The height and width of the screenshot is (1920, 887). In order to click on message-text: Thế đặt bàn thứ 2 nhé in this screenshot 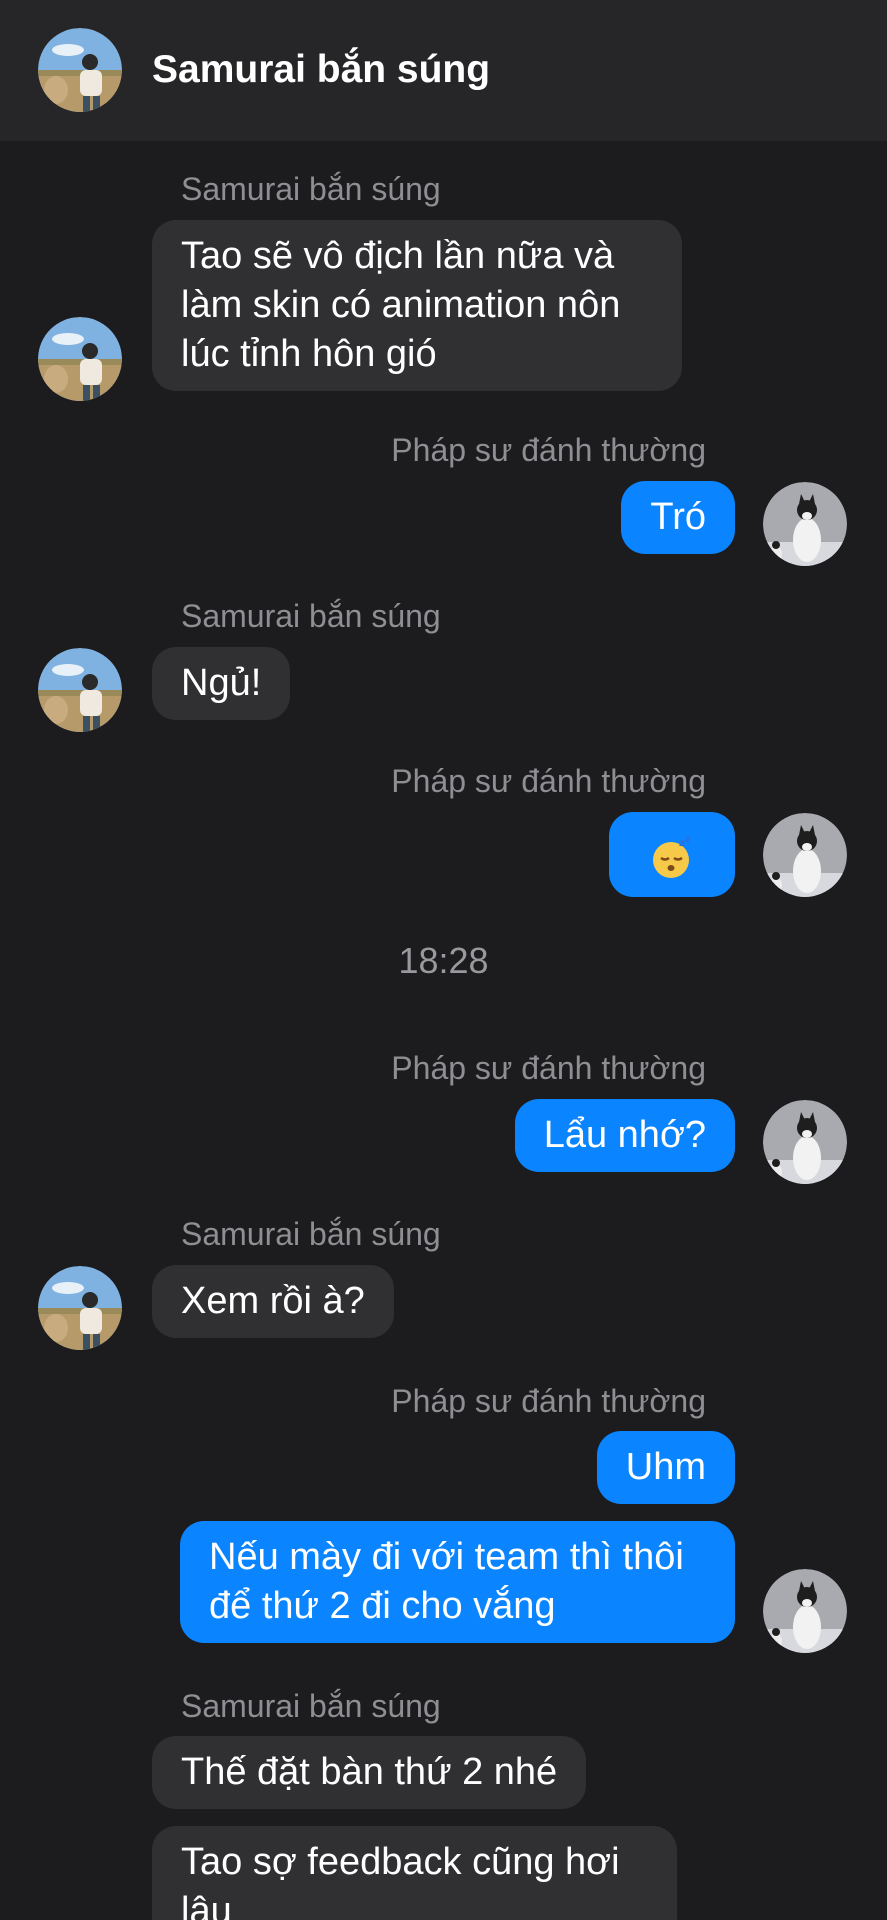, I will do `click(369, 1772)`.